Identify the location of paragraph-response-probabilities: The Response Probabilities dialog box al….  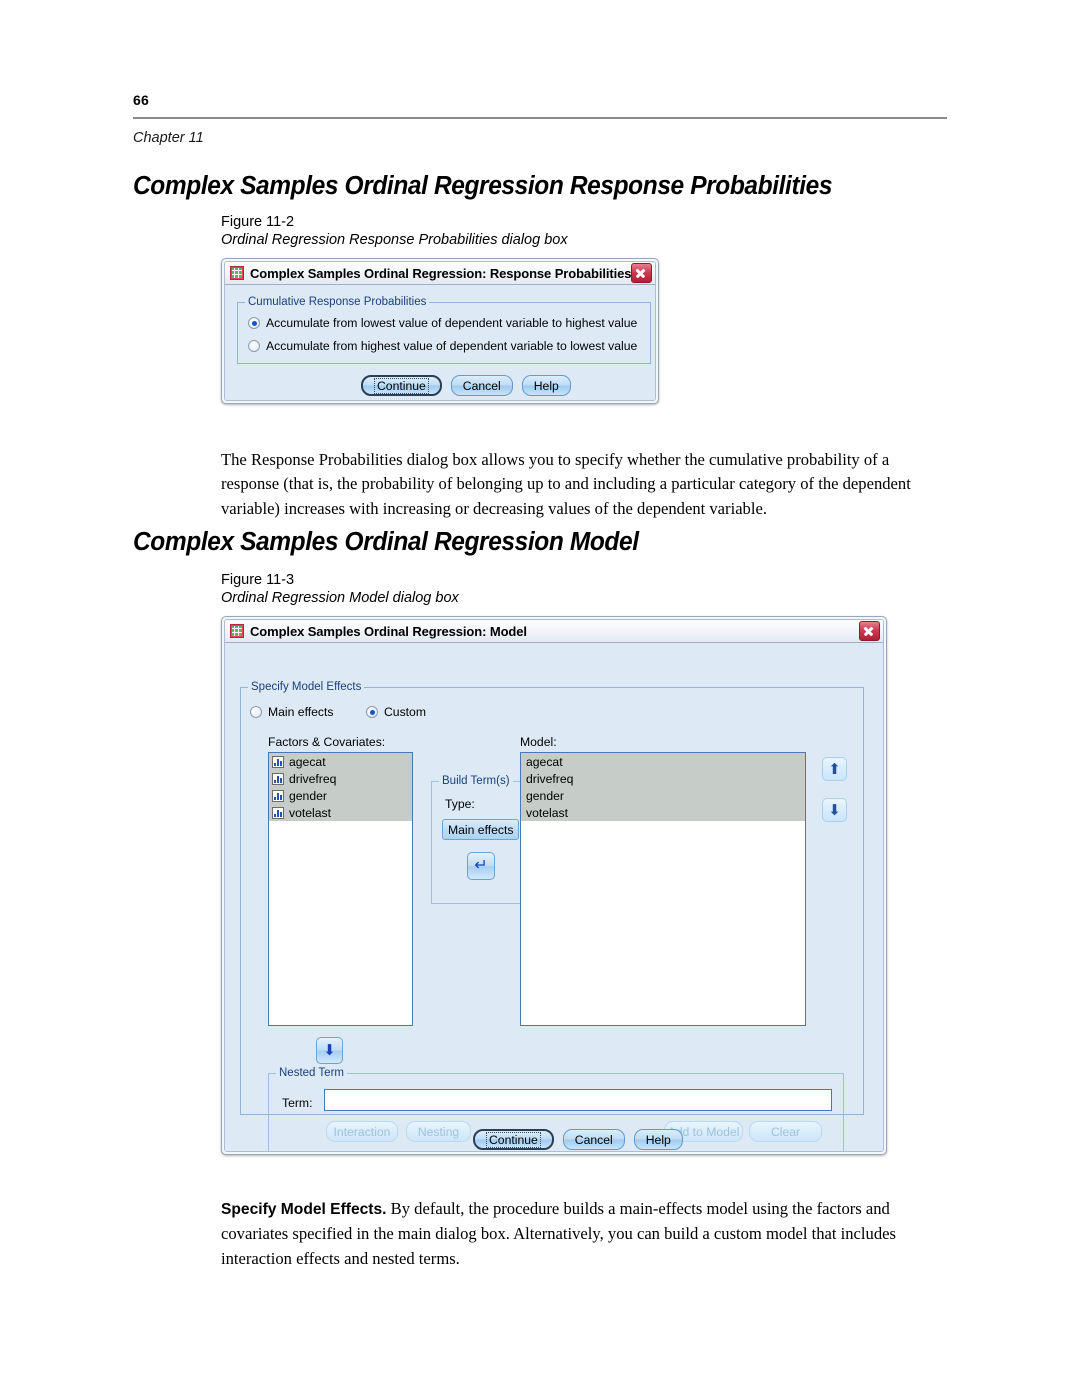
(566, 484).